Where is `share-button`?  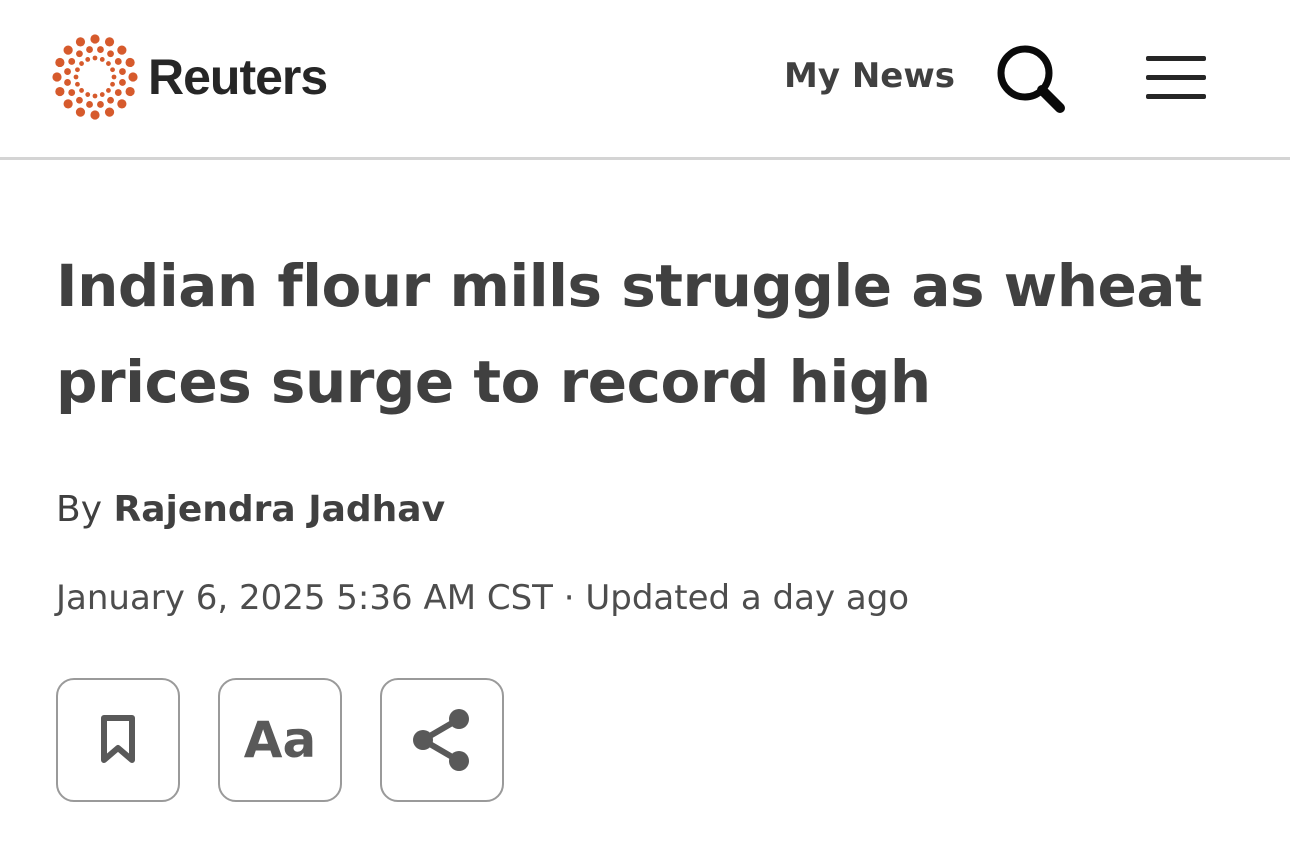
share-button is located at coordinates (442, 740).